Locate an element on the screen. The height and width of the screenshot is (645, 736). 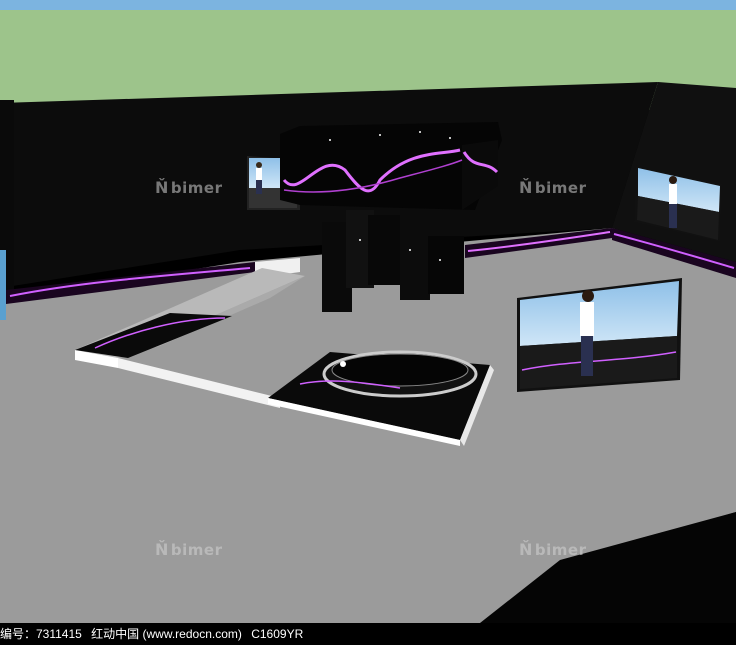
footer-id: 编号：7311415 is located at coordinates (41, 634).